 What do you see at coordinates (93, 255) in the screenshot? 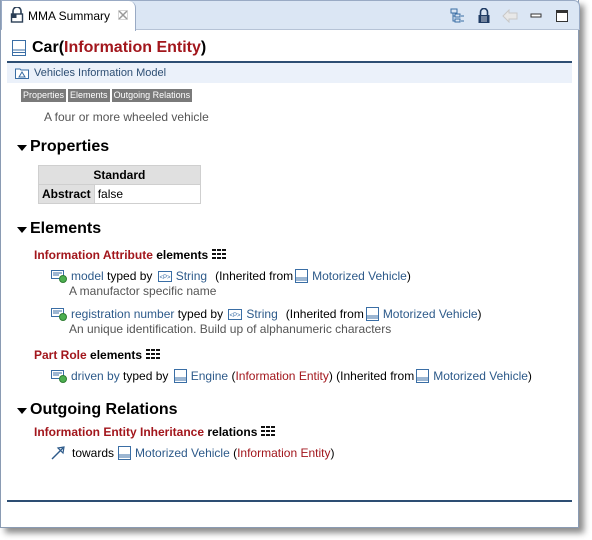
I see `group-type-link: Information Attribute` at bounding box center [93, 255].